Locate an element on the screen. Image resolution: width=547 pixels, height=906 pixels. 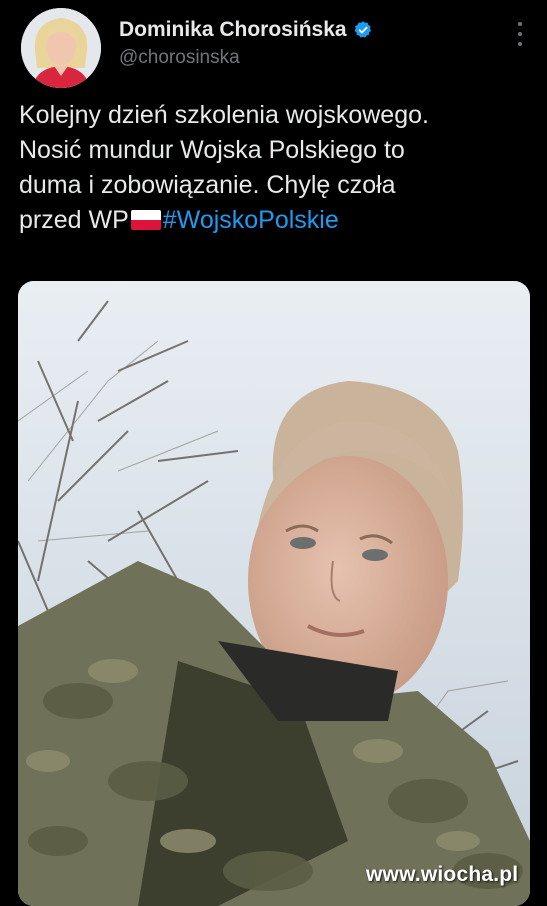
author-names: Dominika Chorosińska @chorosinska is located at coordinates (246, 43).